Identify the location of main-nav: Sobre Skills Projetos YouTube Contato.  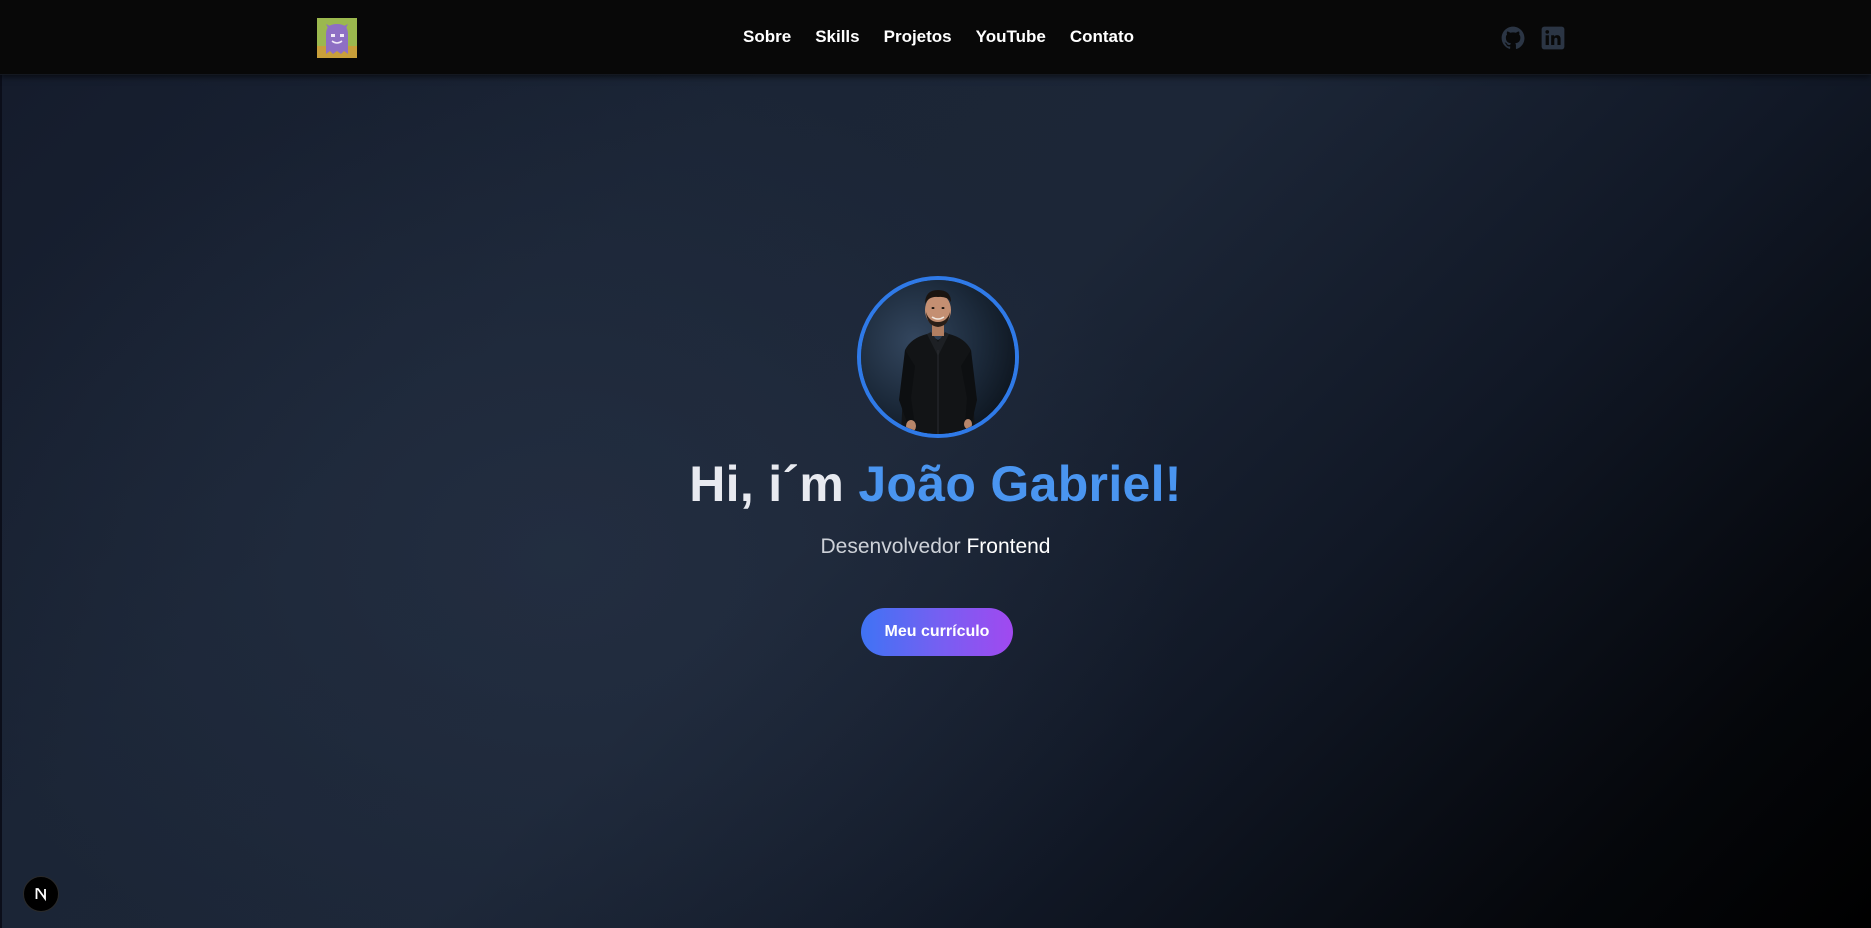
(938, 37).